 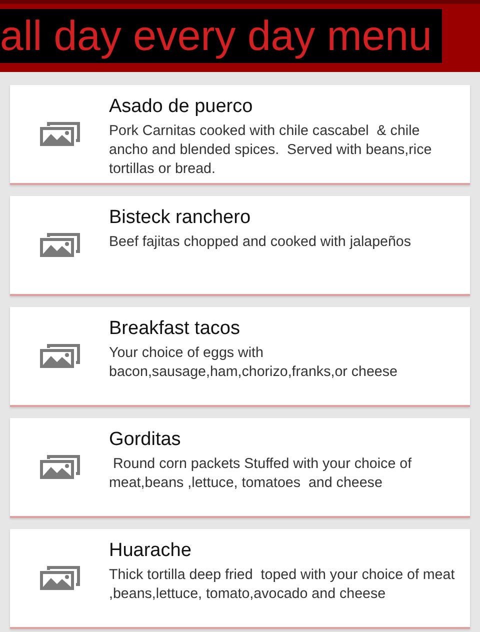 What do you see at coordinates (175, 329) in the screenshot?
I see `item-name: Breakfast tacos` at bounding box center [175, 329].